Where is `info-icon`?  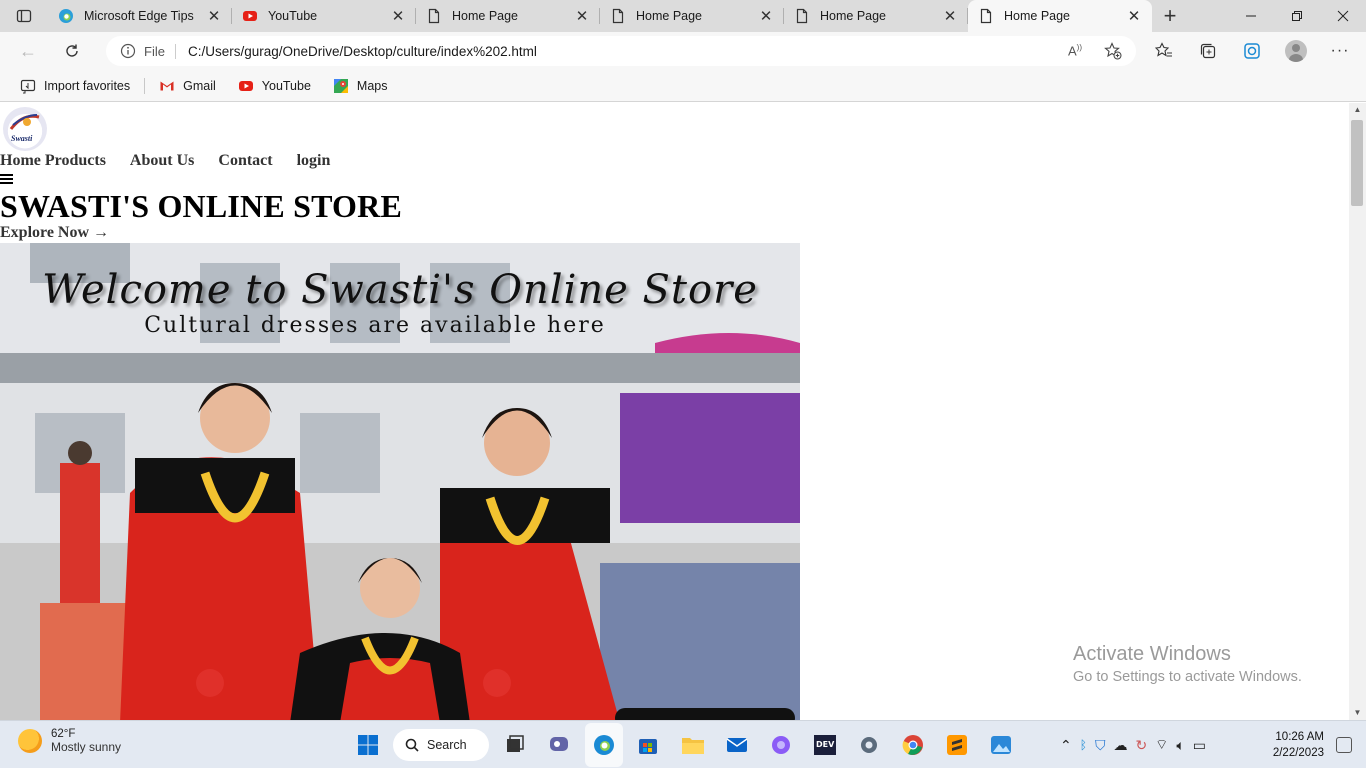 info-icon is located at coordinates (128, 51).